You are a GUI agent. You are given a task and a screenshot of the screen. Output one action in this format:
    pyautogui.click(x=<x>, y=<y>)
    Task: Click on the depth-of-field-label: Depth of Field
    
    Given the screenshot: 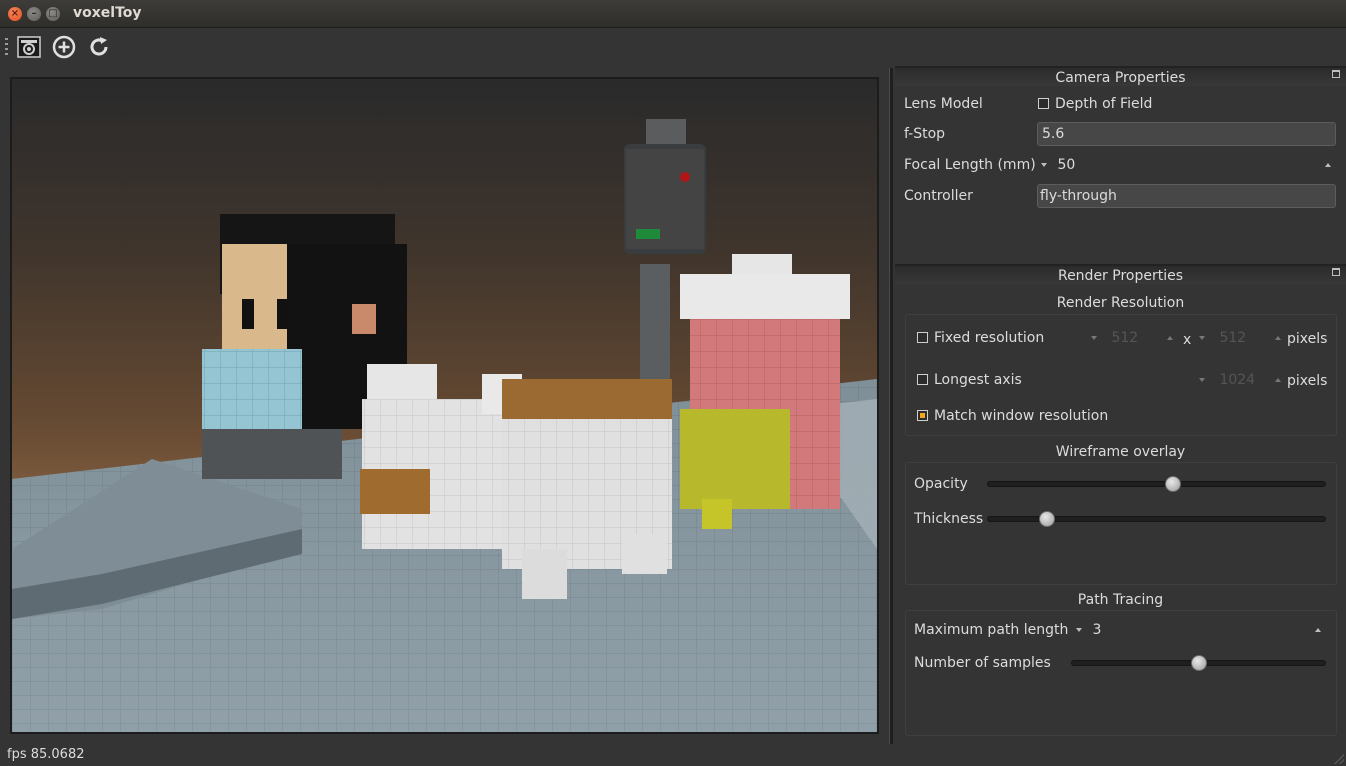 What is the action you would take?
    pyautogui.click(x=1104, y=104)
    